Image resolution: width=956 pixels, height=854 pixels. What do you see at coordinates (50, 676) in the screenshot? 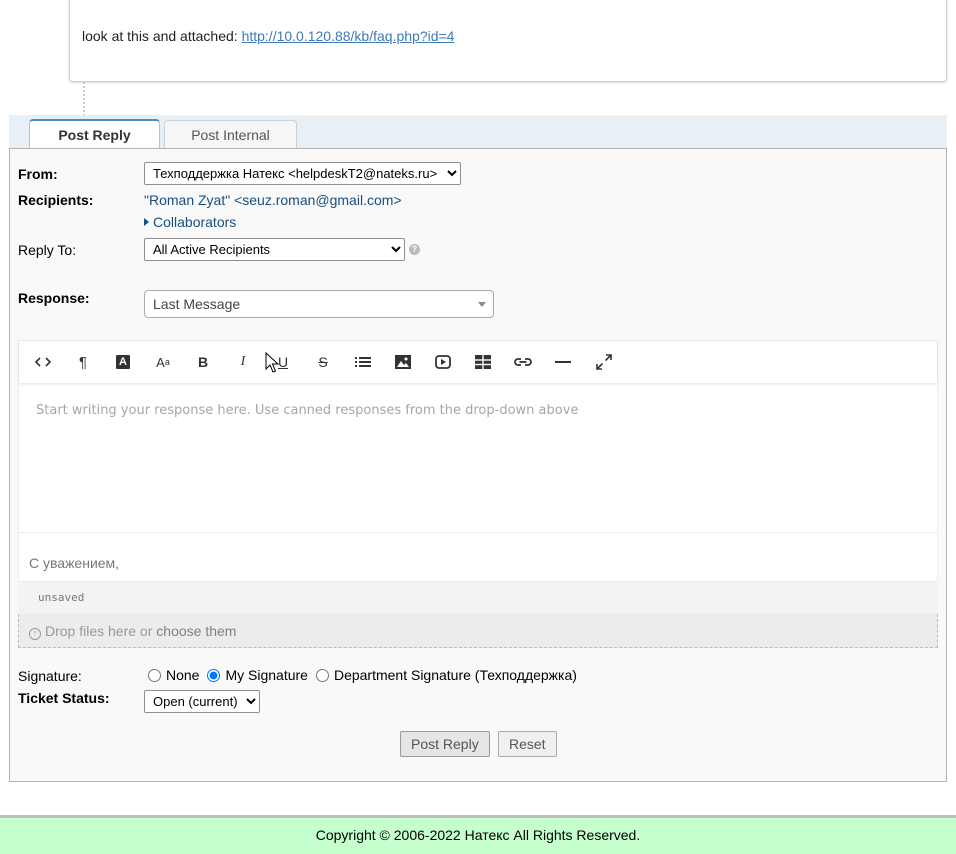
I see `signature-label: Signature:` at bounding box center [50, 676].